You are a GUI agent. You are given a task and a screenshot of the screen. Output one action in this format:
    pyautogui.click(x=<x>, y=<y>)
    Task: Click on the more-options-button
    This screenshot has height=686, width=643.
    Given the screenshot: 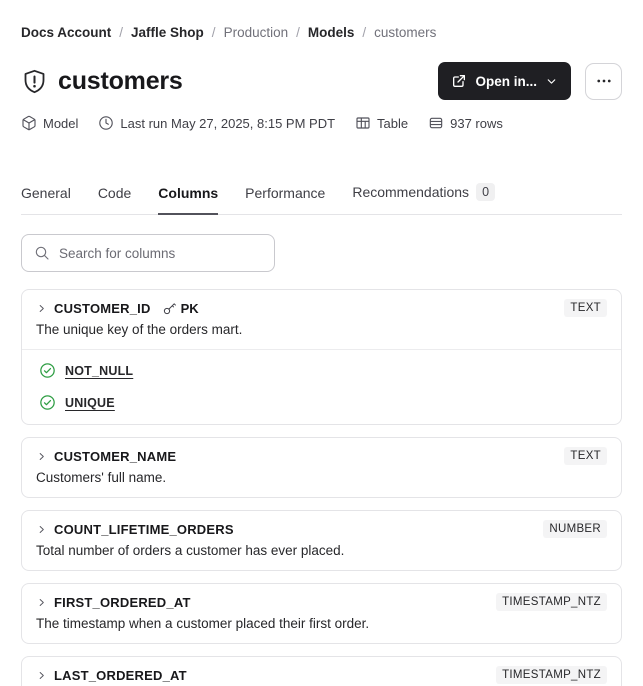 What is the action you would take?
    pyautogui.click(x=603, y=81)
    